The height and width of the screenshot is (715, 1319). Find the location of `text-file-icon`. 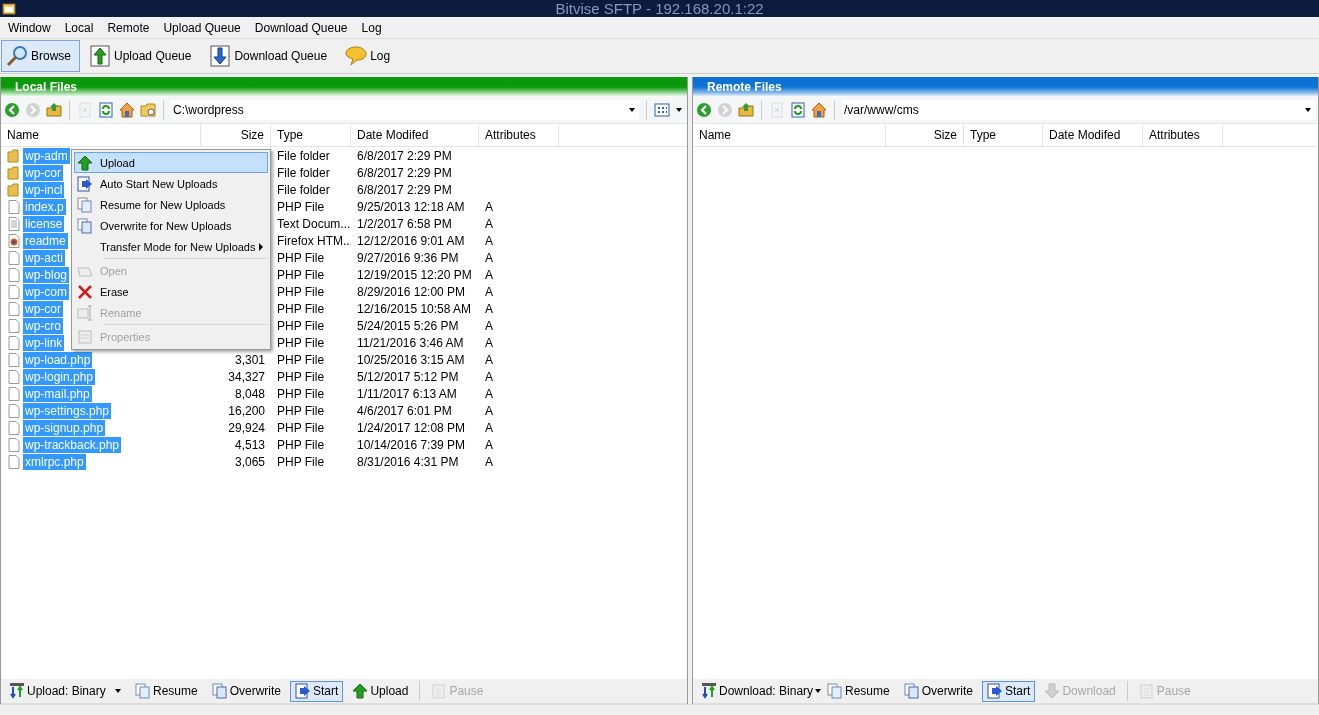

text-file-icon is located at coordinates (14, 223).